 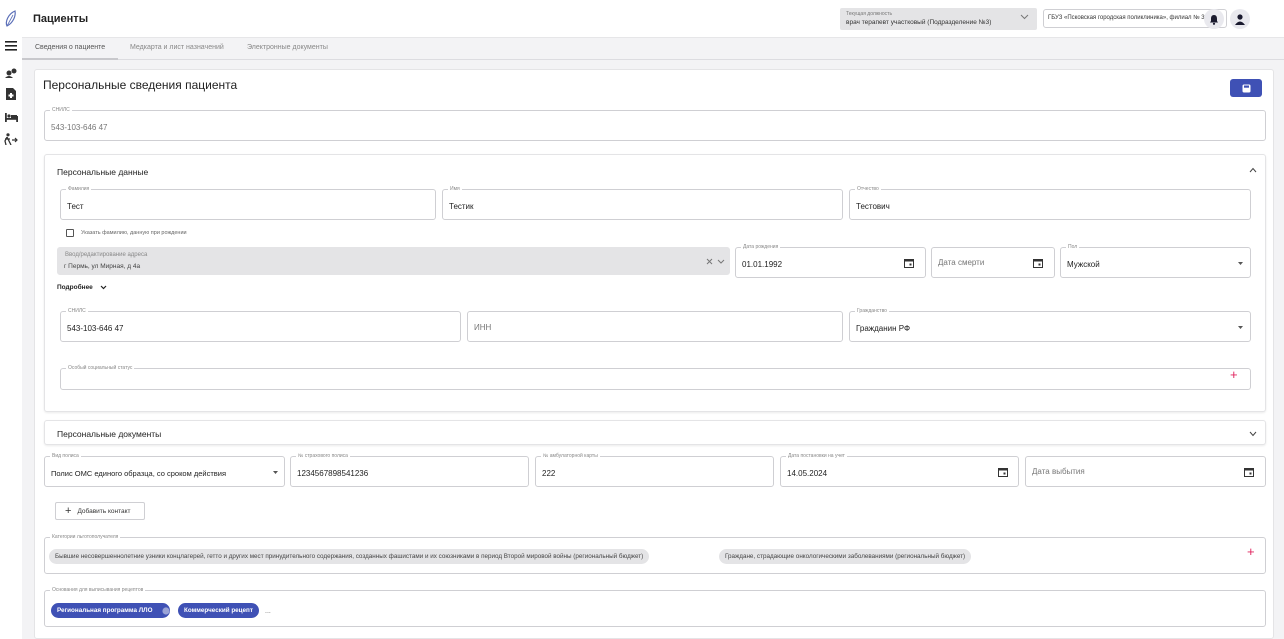 I want to click on snils-value: 543-103-646 47, so click(x=95, y=328).